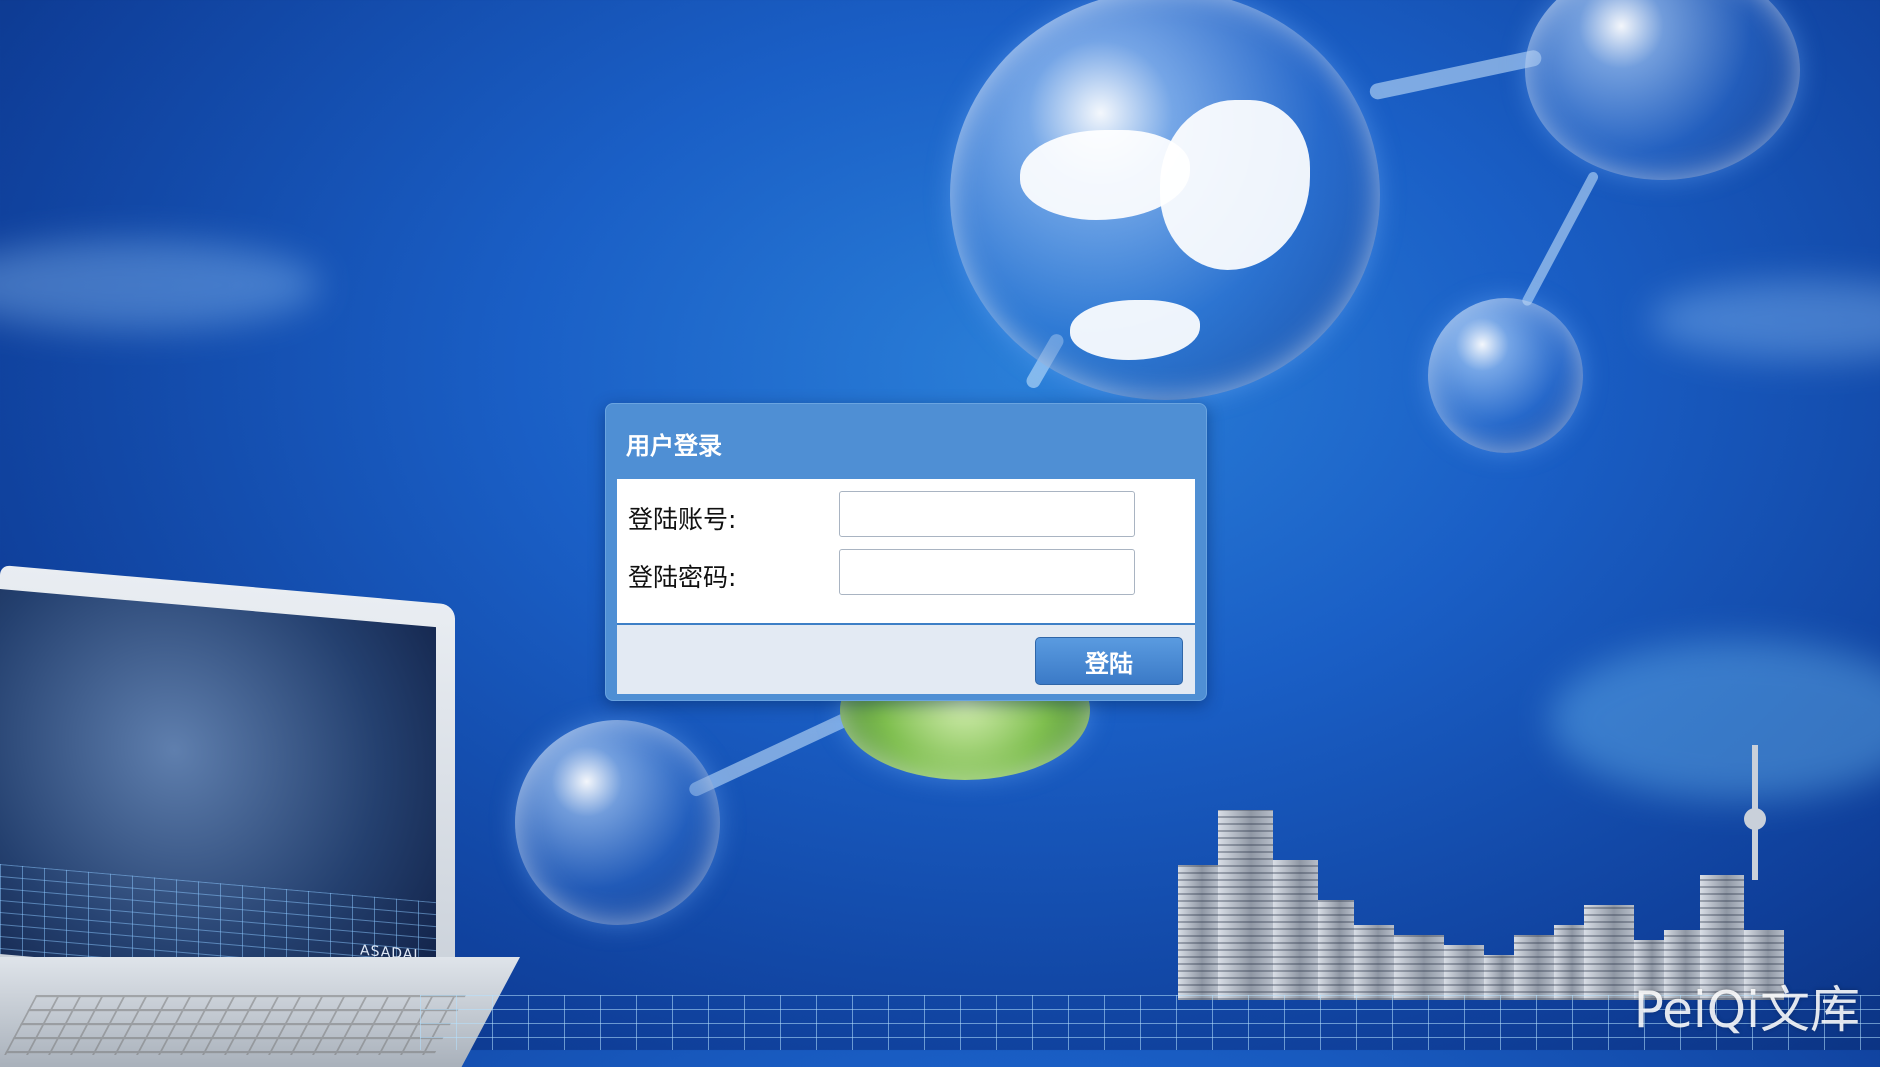 This screenshot has height=1067, width=1880. Describe the element at coordinates (674, 446) in the screenshot. I see `dialog-title: 用户登录` at that location.